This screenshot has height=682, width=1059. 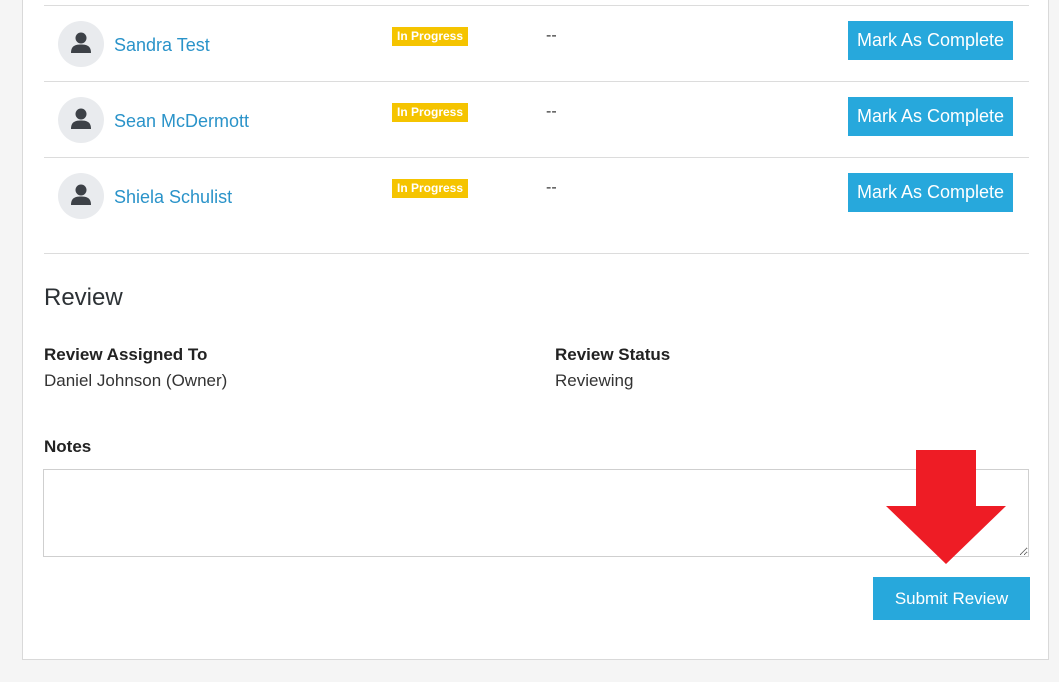 What do you see at coordinates (136, 380) in the screenshot?
I see `review-assigned-value: Daniel Johnson (Owner)` at bounding box center [136, 380].